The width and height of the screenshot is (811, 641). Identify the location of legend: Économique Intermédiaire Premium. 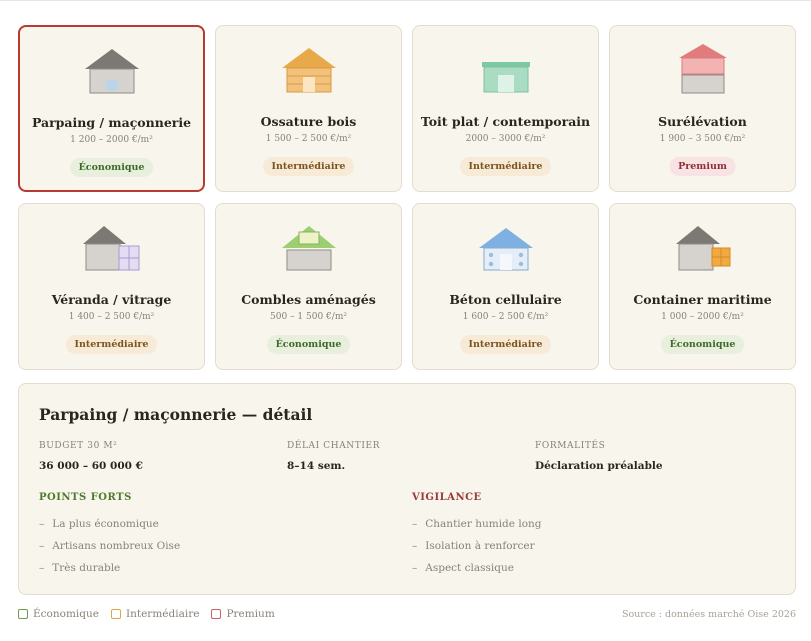
(152, 614).